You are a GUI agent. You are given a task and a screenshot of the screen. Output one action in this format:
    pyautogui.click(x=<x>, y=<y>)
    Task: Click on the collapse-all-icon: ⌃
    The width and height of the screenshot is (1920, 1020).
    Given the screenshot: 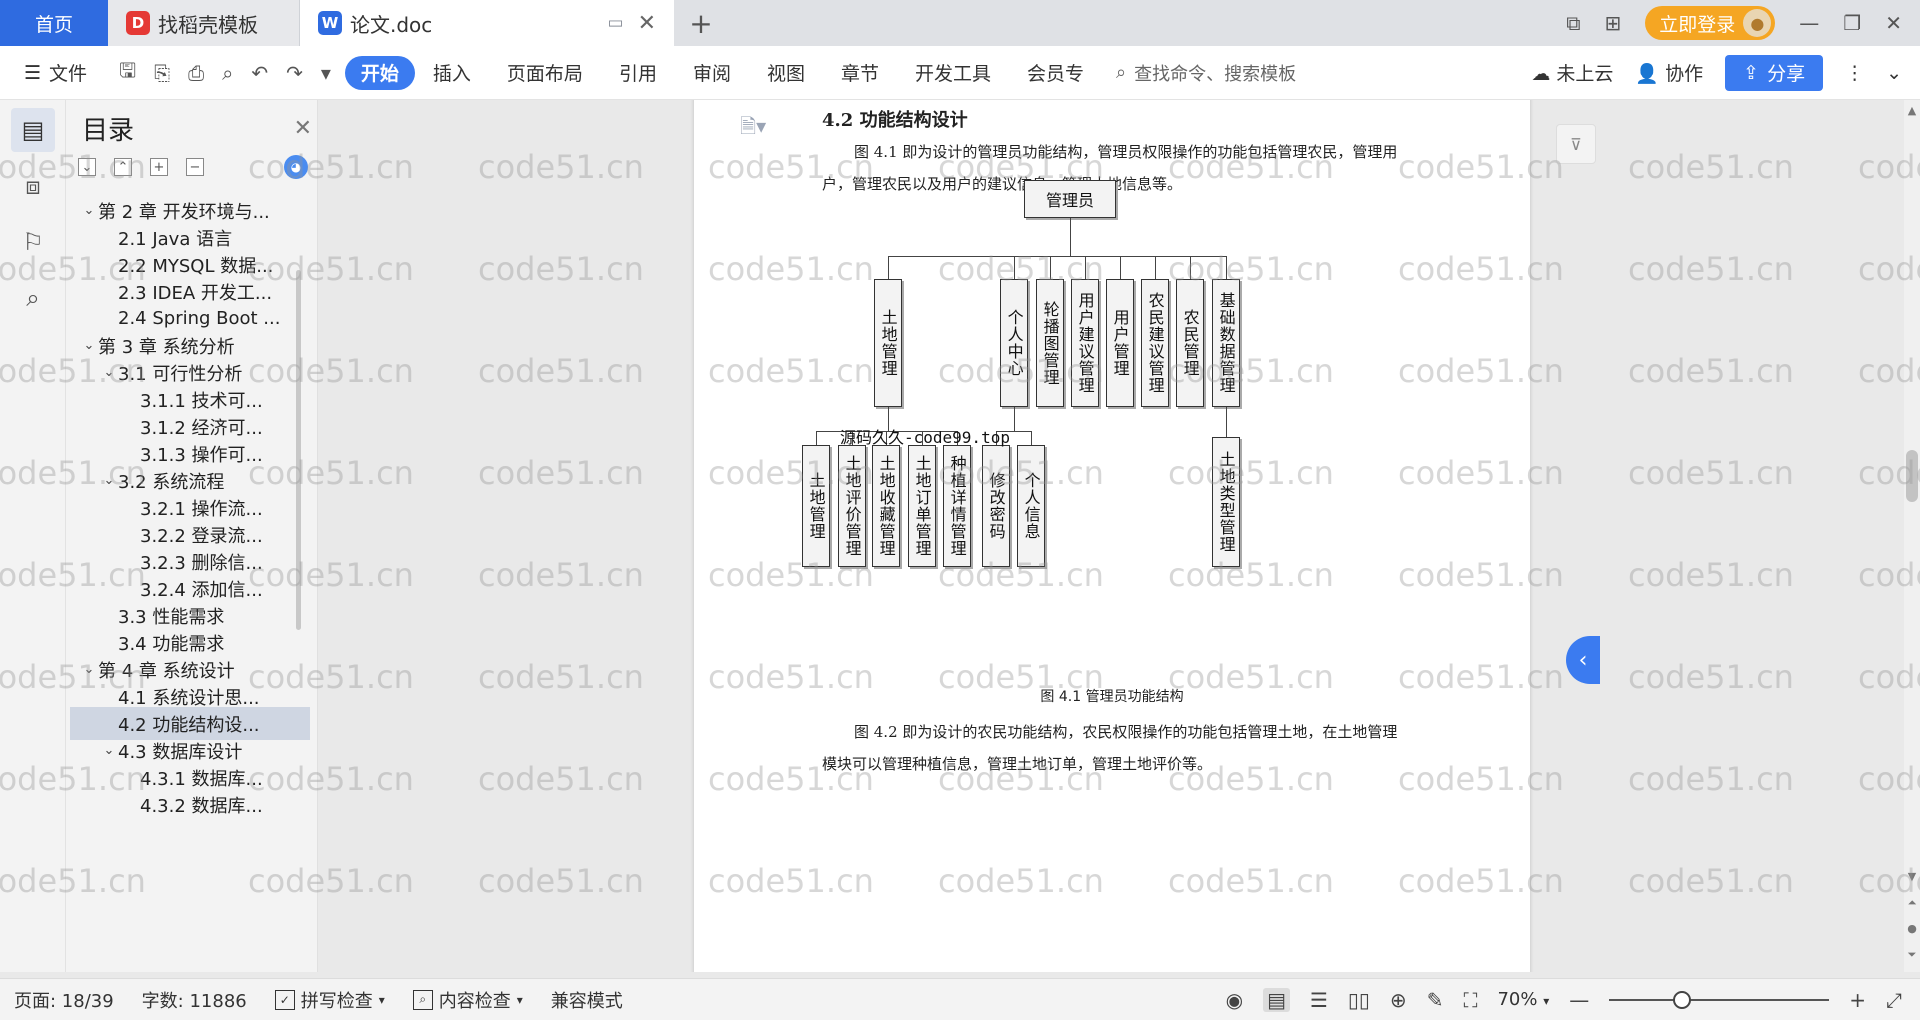 What is the action you would take?
    pyautogui.click(x=123, y=167)
    